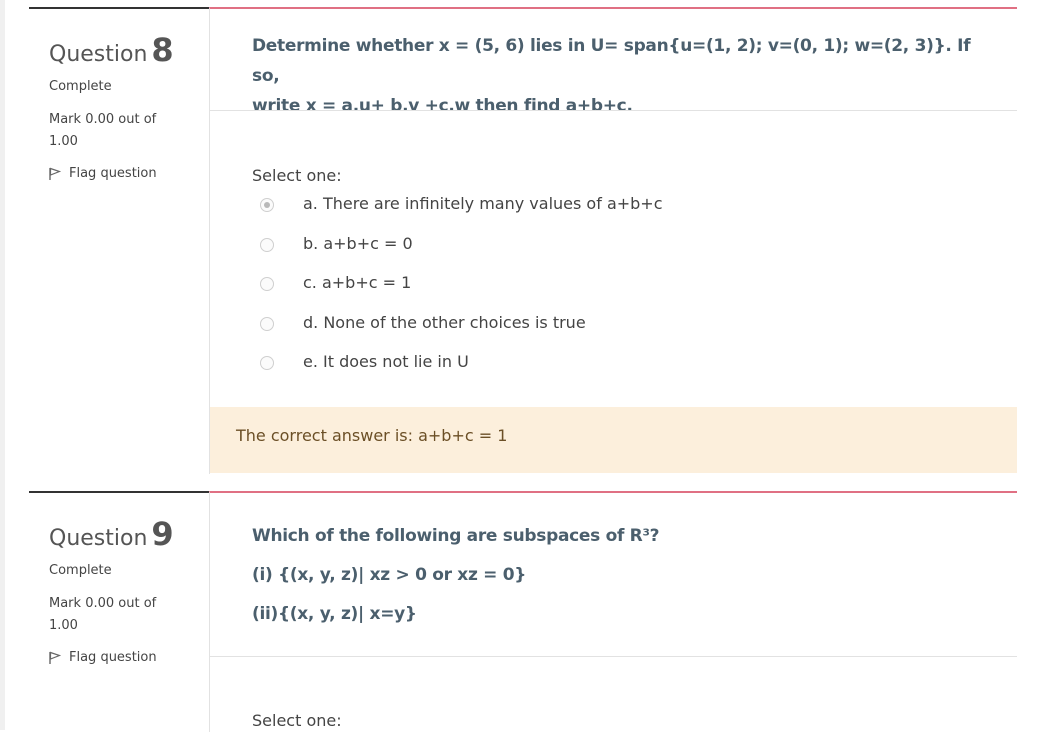  Describe the element at coordinates (612, 374) in the screenshot. I see `answer-option-e: e. It does not lie in U` at that location.